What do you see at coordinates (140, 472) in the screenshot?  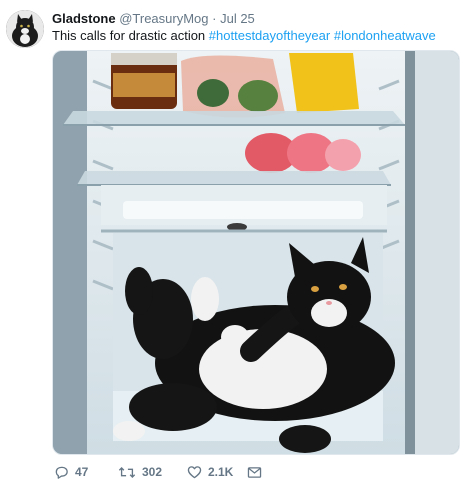 I see `retweet-button: 302` at bounding box center [140, 472].